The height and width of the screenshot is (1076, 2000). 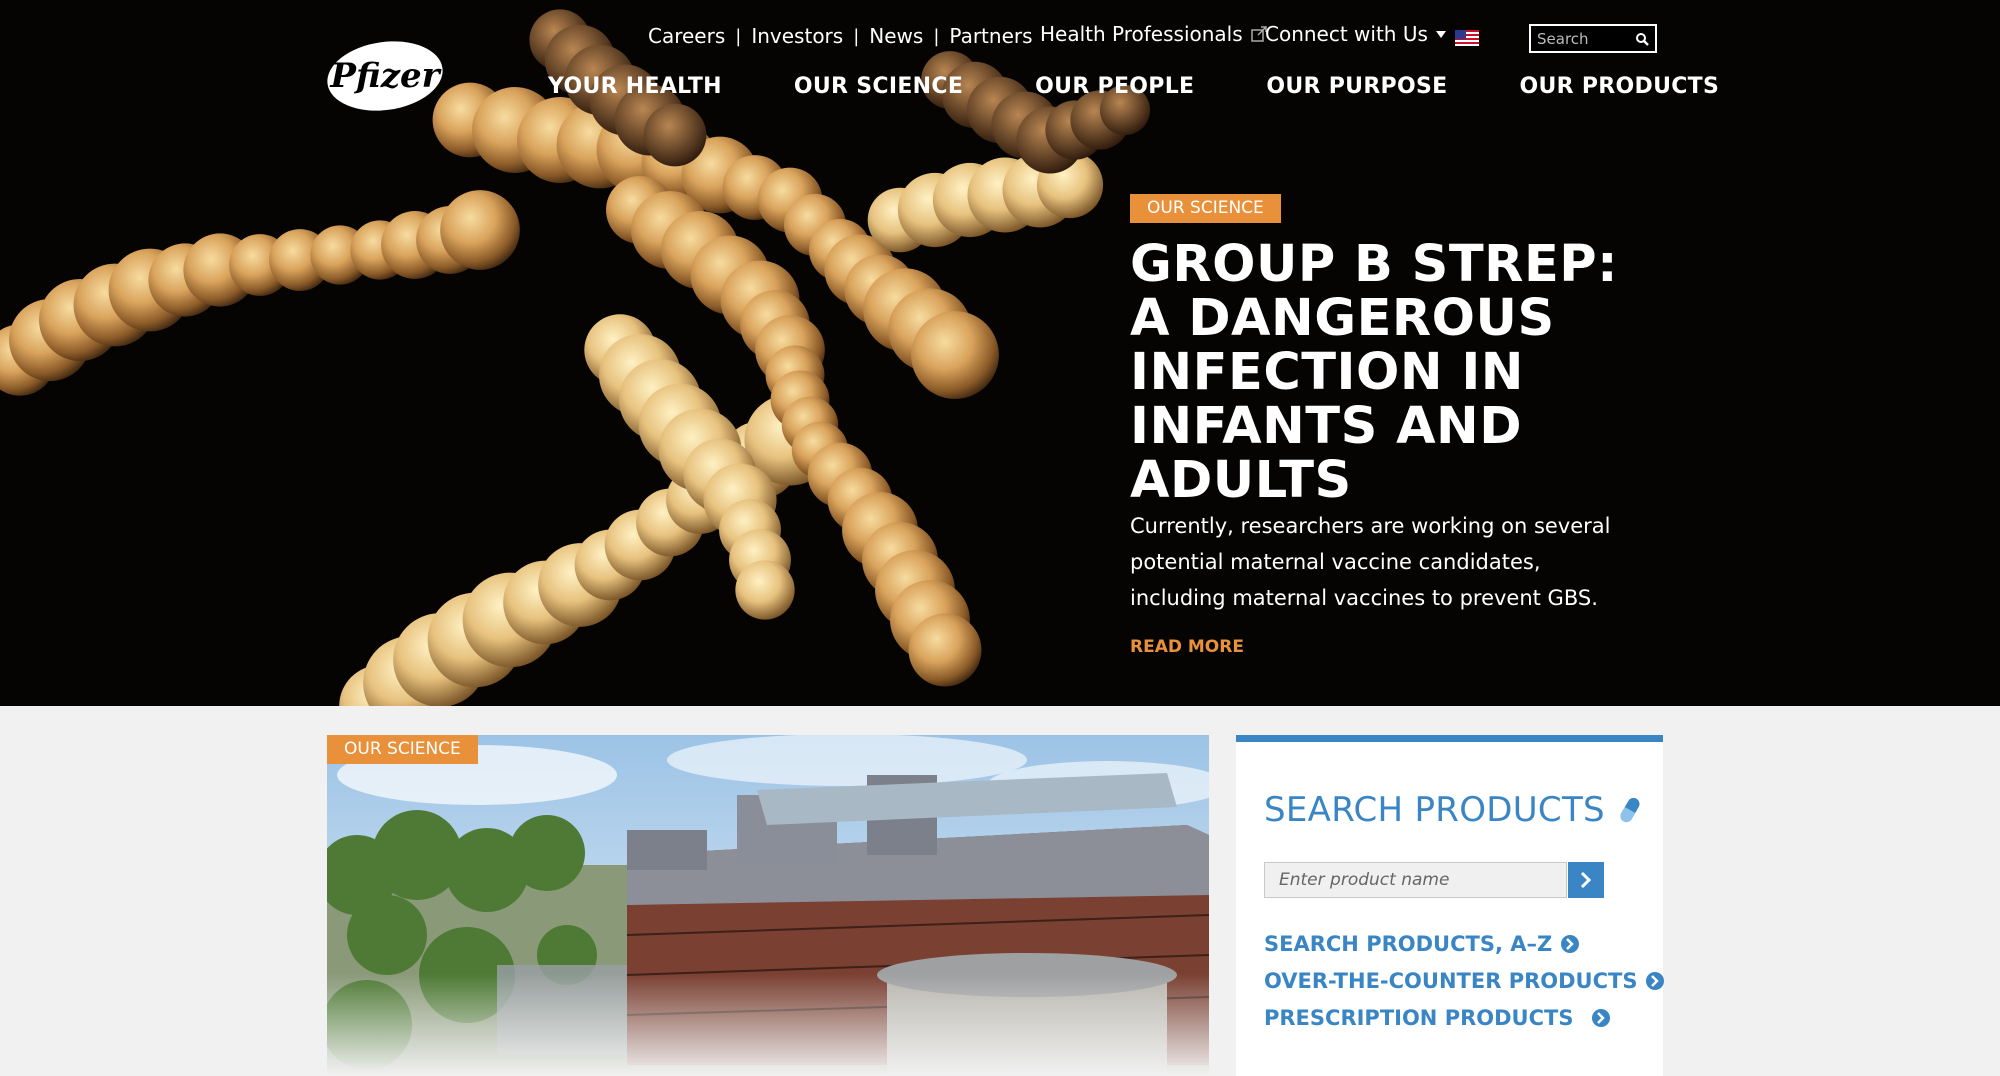 I want to click on search-icon, so click(x=1642, y=39).